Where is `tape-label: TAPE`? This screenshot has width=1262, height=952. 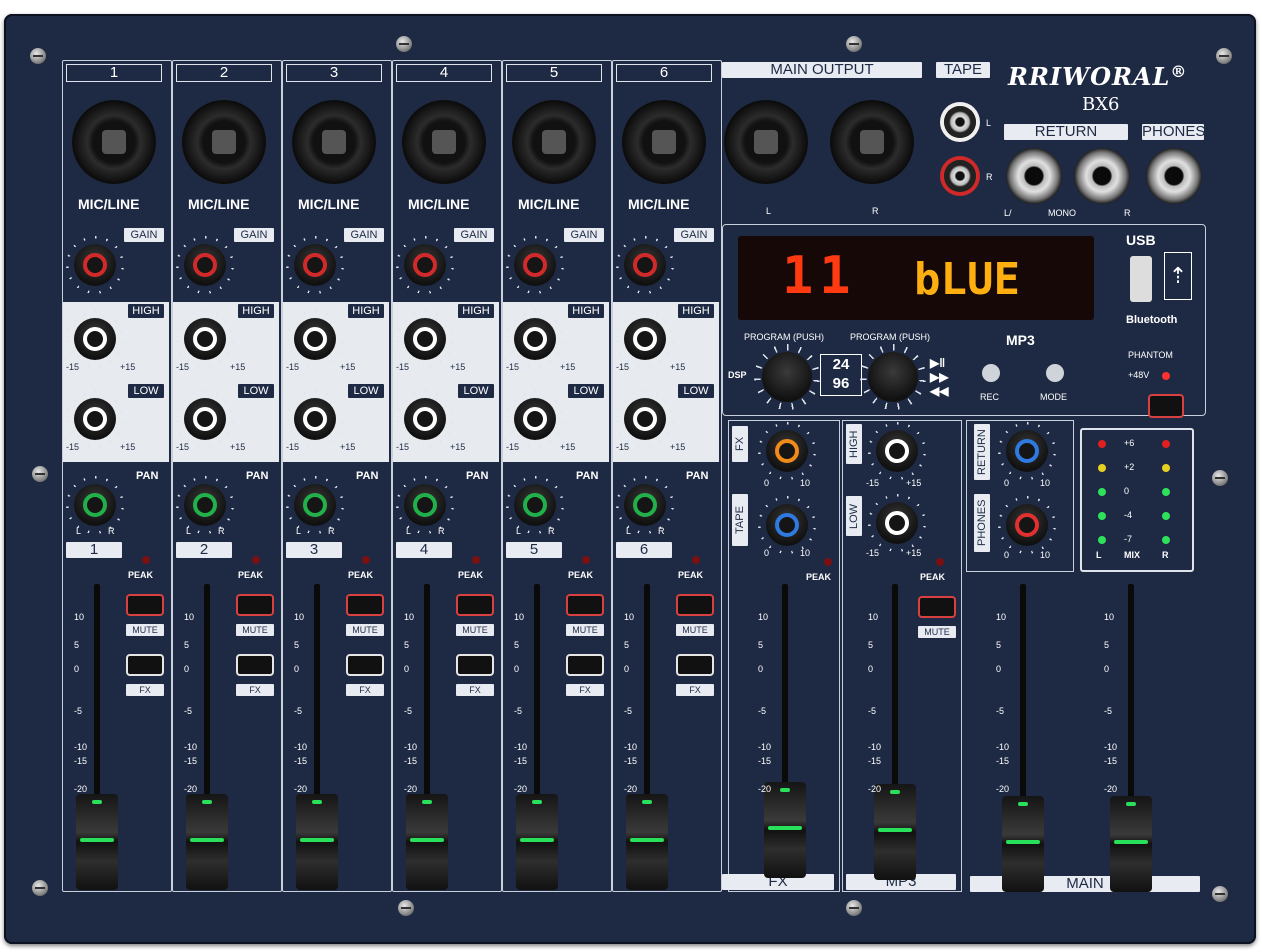
tape-label: TAPE is located at coordinates (963, 70).